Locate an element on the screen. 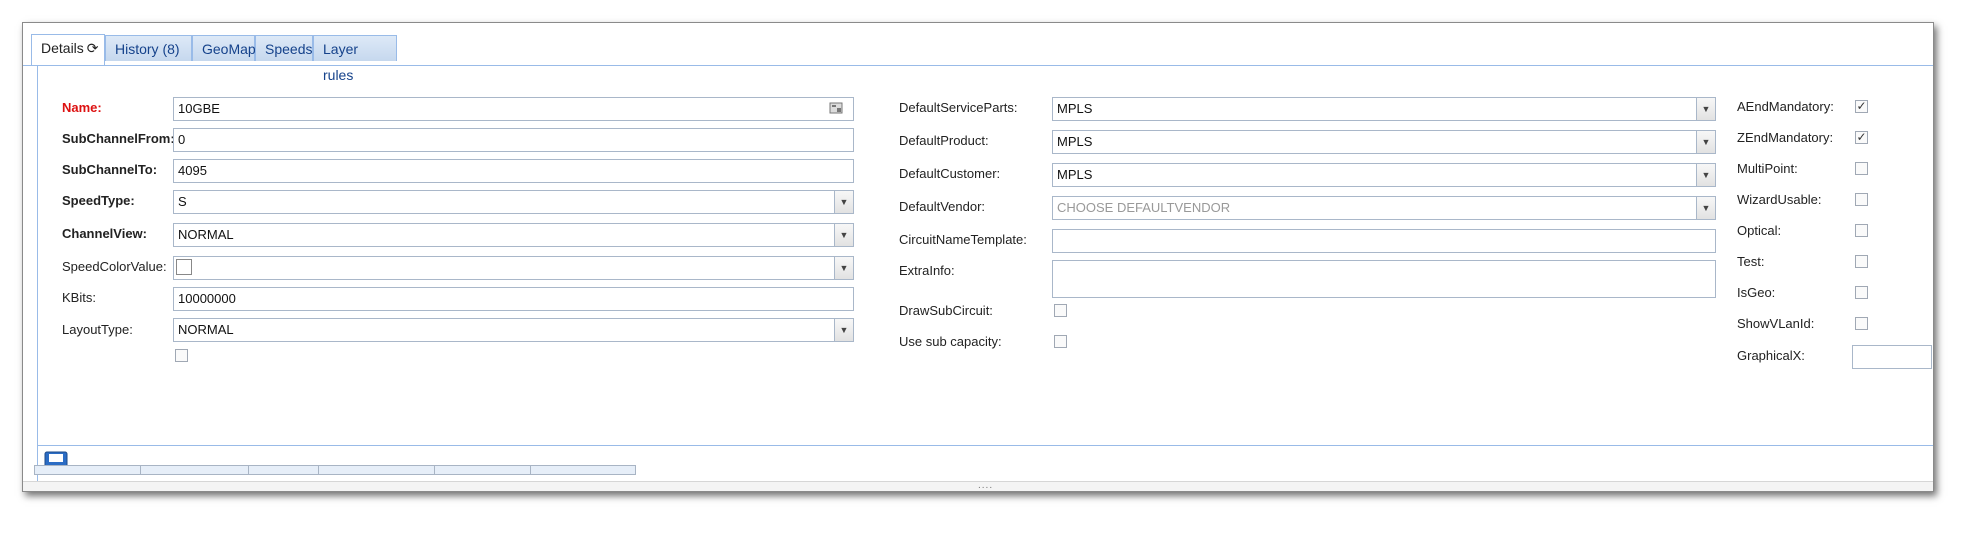  name-input: 10GBE is located at coordinates (513, 109).